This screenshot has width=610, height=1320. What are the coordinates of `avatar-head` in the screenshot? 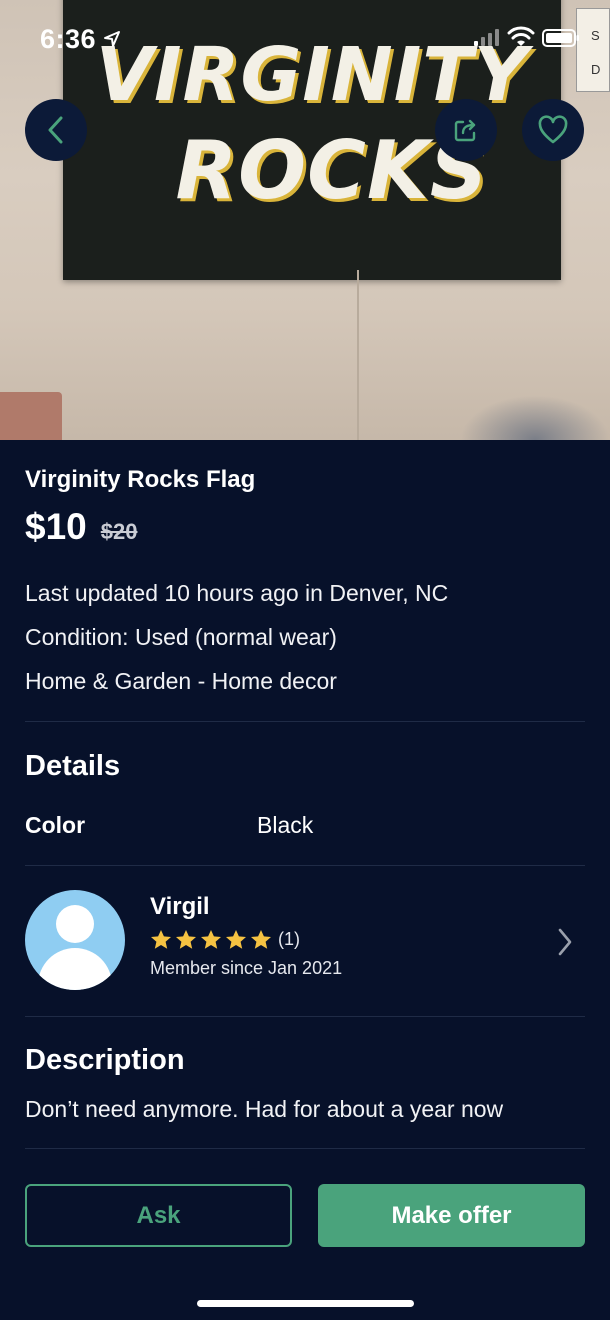 It's located at (75, 924).